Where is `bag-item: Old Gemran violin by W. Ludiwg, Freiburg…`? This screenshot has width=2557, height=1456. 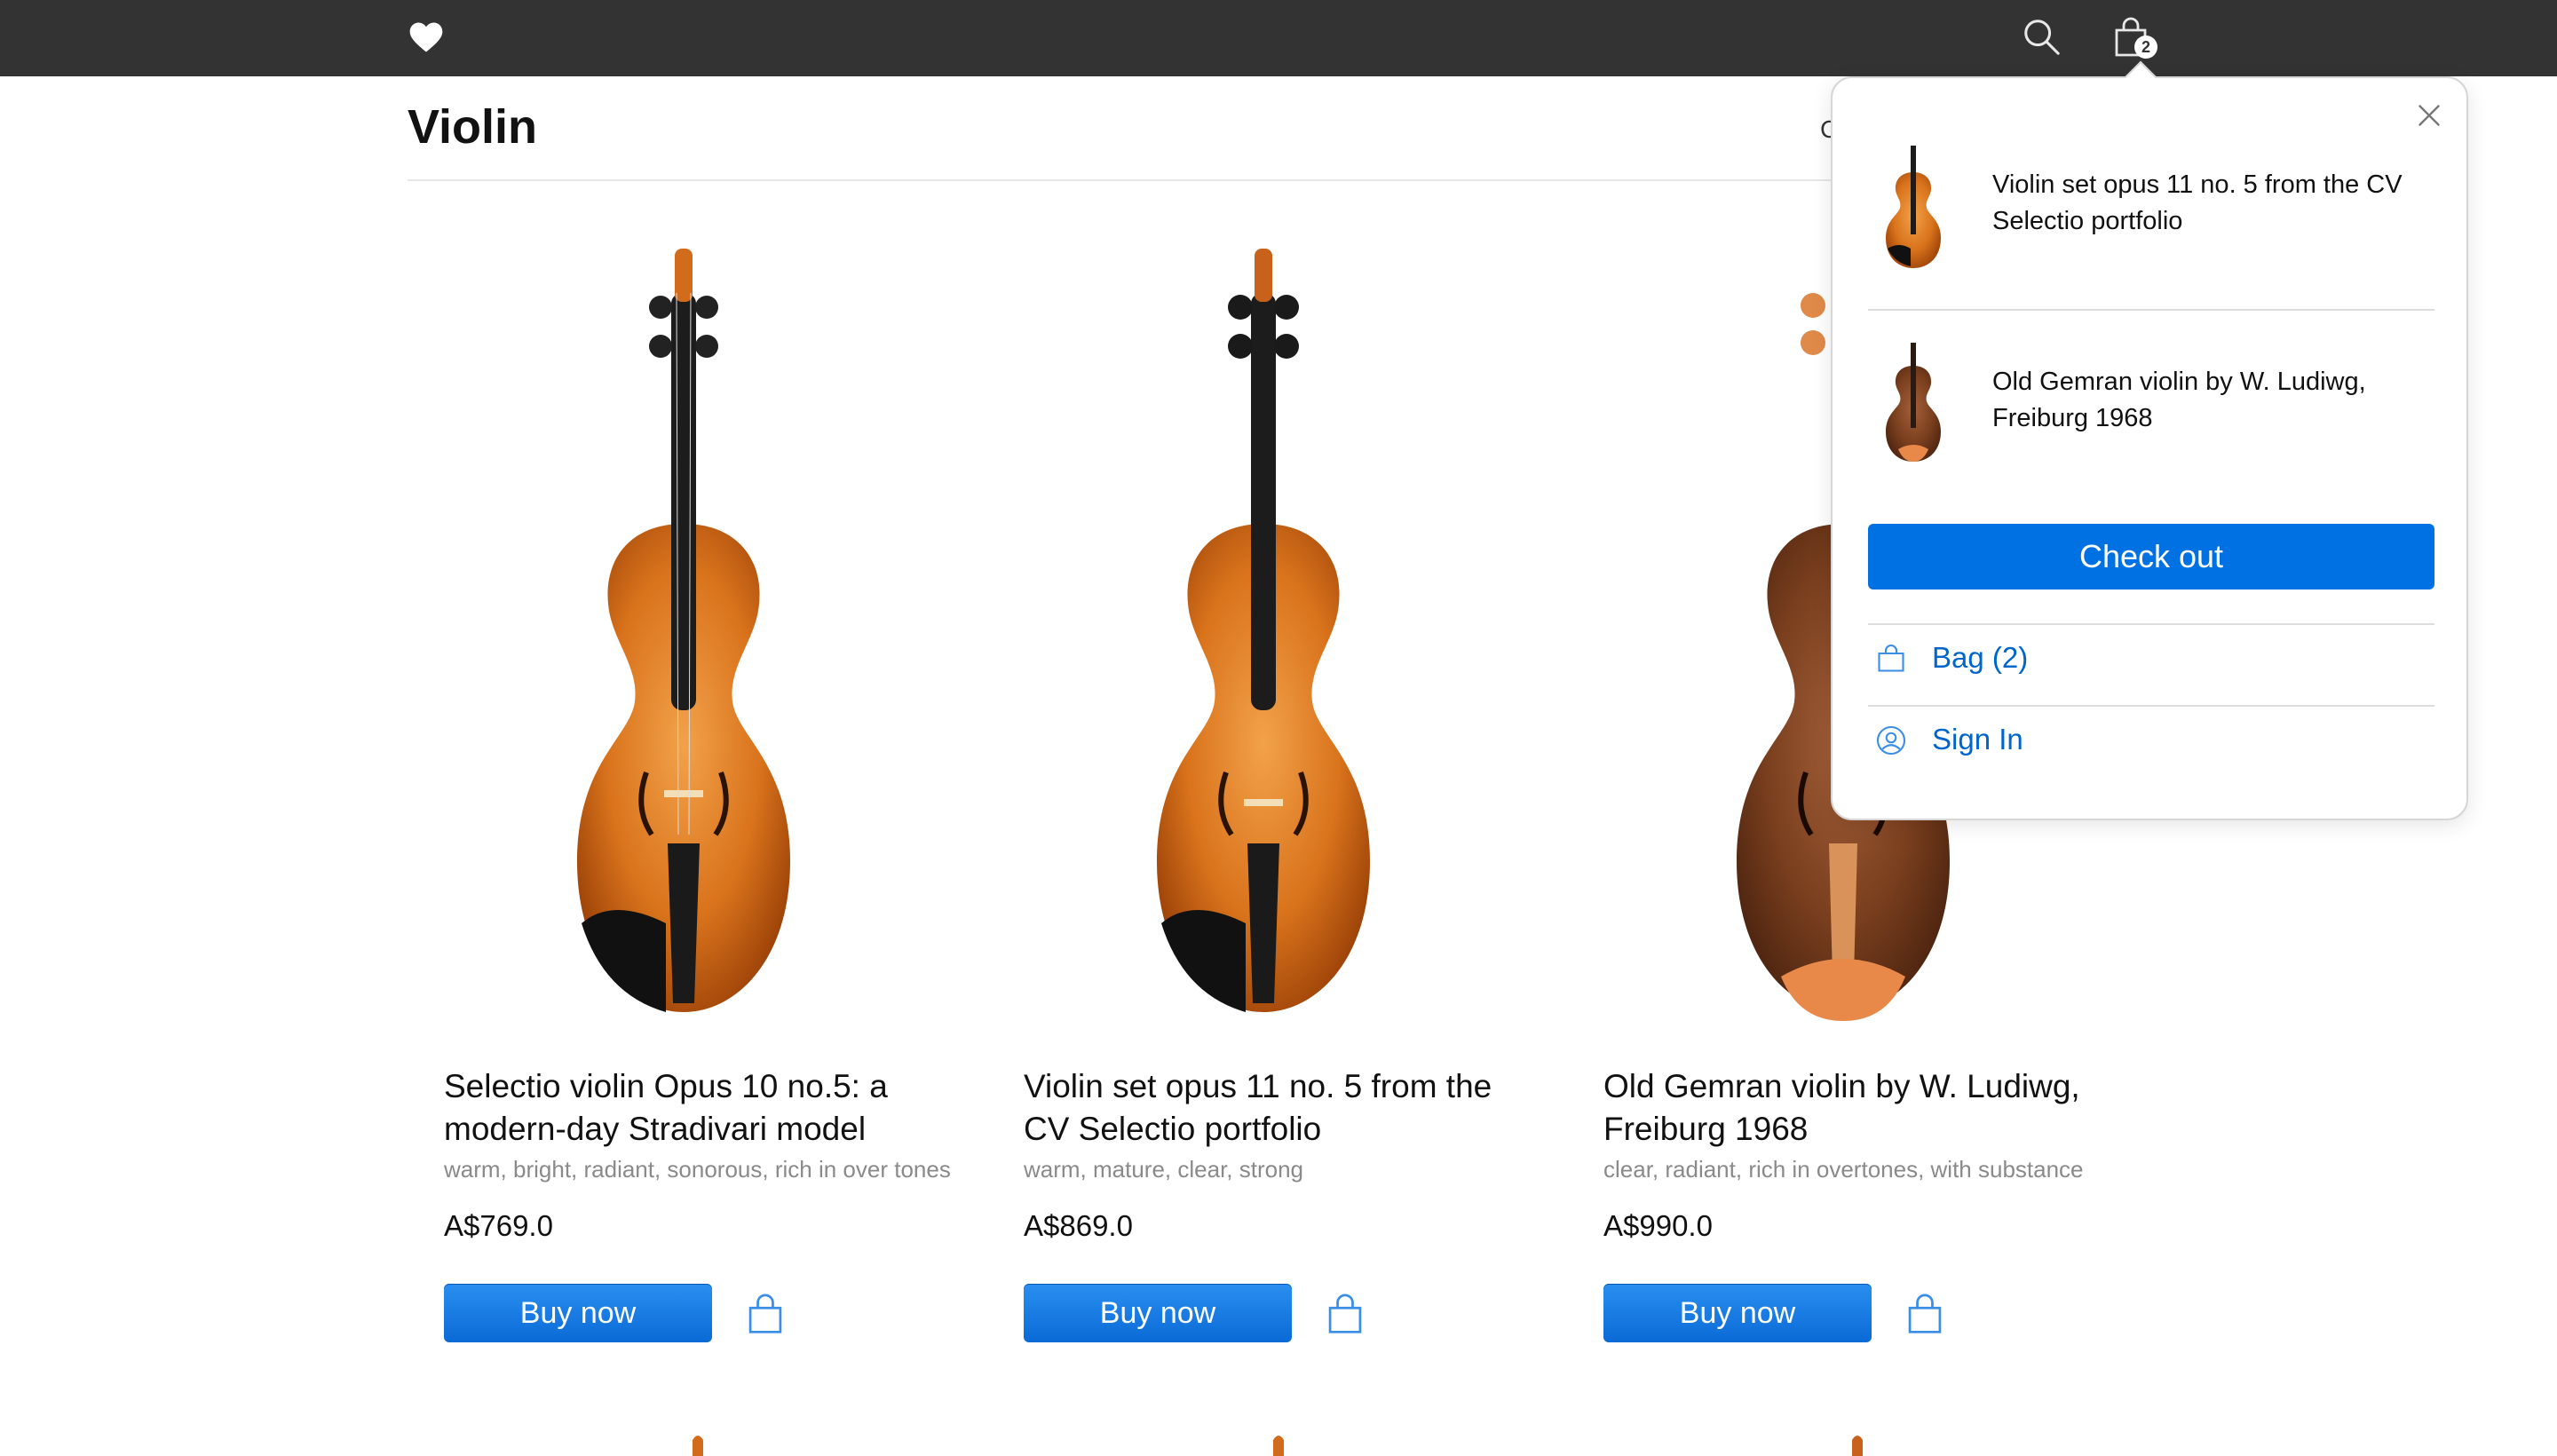 bag-item: Old Gemran violin by W. Ludiwg, Freiburg… is located at coordinates (2151, 391).